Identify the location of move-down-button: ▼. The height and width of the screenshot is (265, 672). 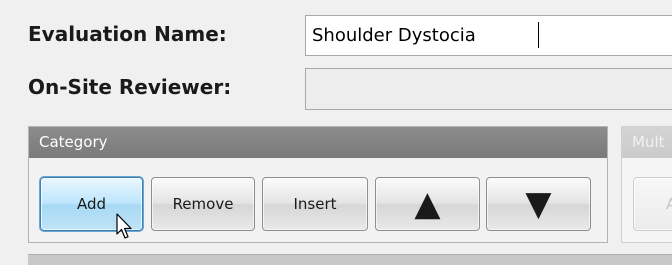
(538, 204).